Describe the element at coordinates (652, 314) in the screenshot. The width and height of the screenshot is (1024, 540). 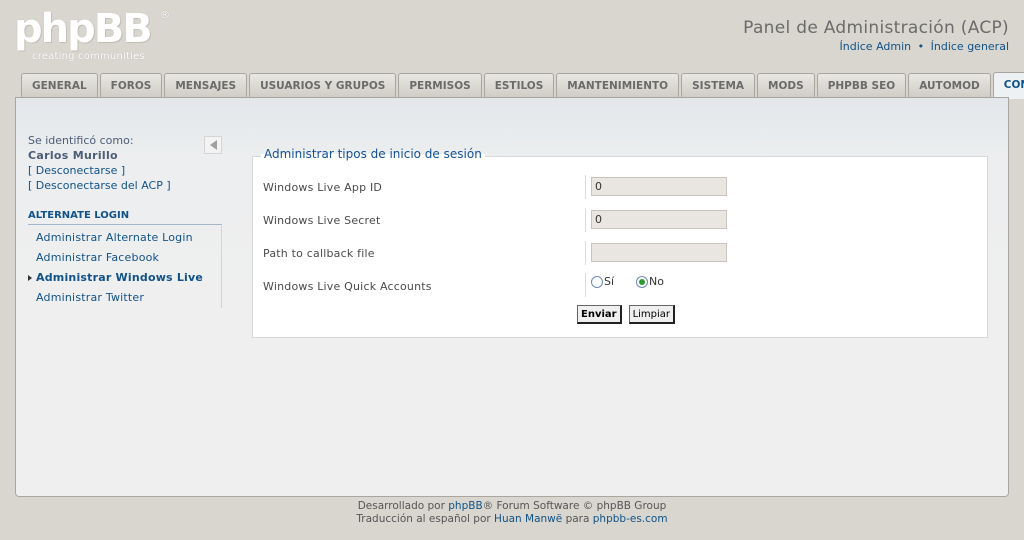
I see `reset-button: Limpiar` at that location.